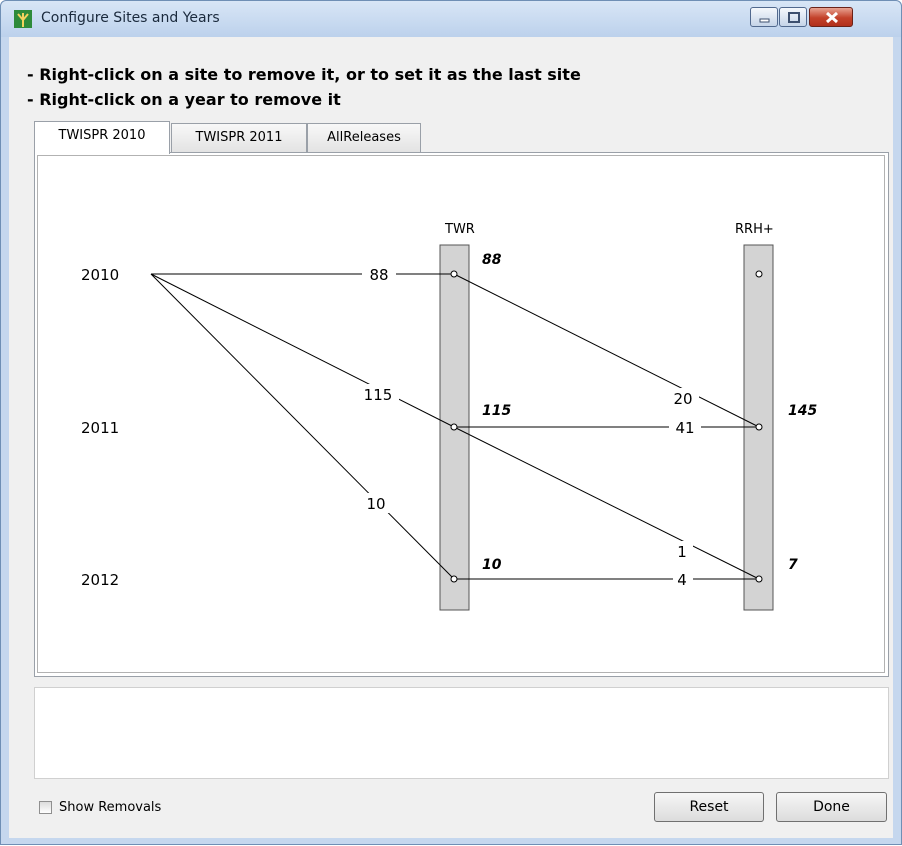  What do you see at coordinates (684, 428) in the screenshot?
I see `edge-count-label: 41` at bounding box center [684, 428].